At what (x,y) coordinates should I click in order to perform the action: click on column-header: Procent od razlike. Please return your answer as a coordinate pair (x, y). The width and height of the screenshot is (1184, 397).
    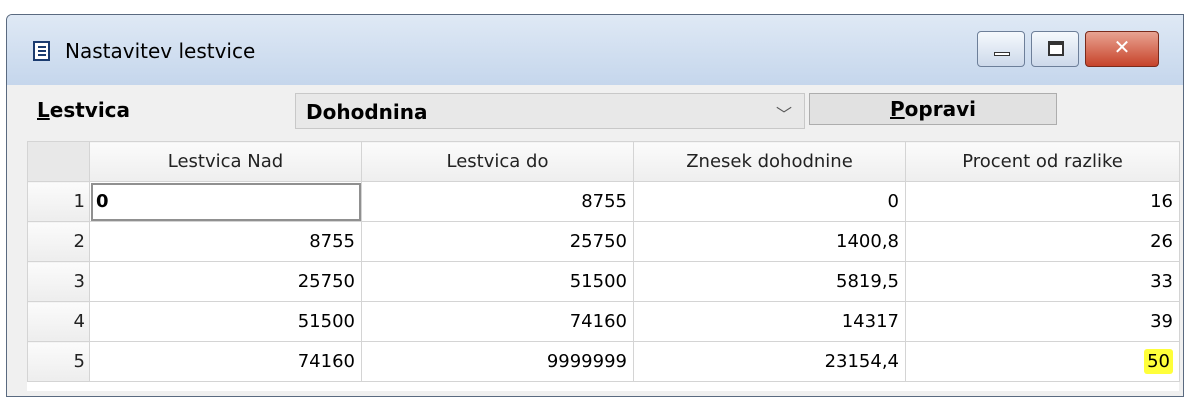
    Looking at the image, I should click on (1042, 161).